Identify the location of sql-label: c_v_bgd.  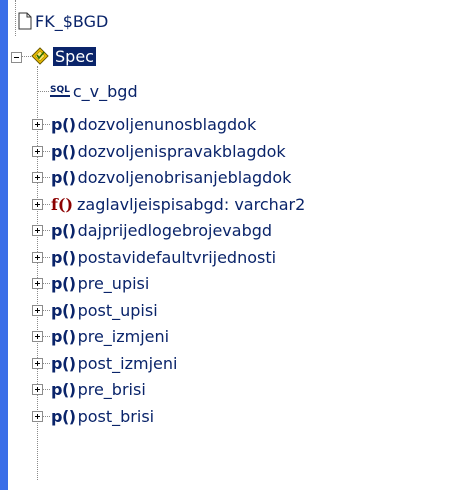
(105, 91).